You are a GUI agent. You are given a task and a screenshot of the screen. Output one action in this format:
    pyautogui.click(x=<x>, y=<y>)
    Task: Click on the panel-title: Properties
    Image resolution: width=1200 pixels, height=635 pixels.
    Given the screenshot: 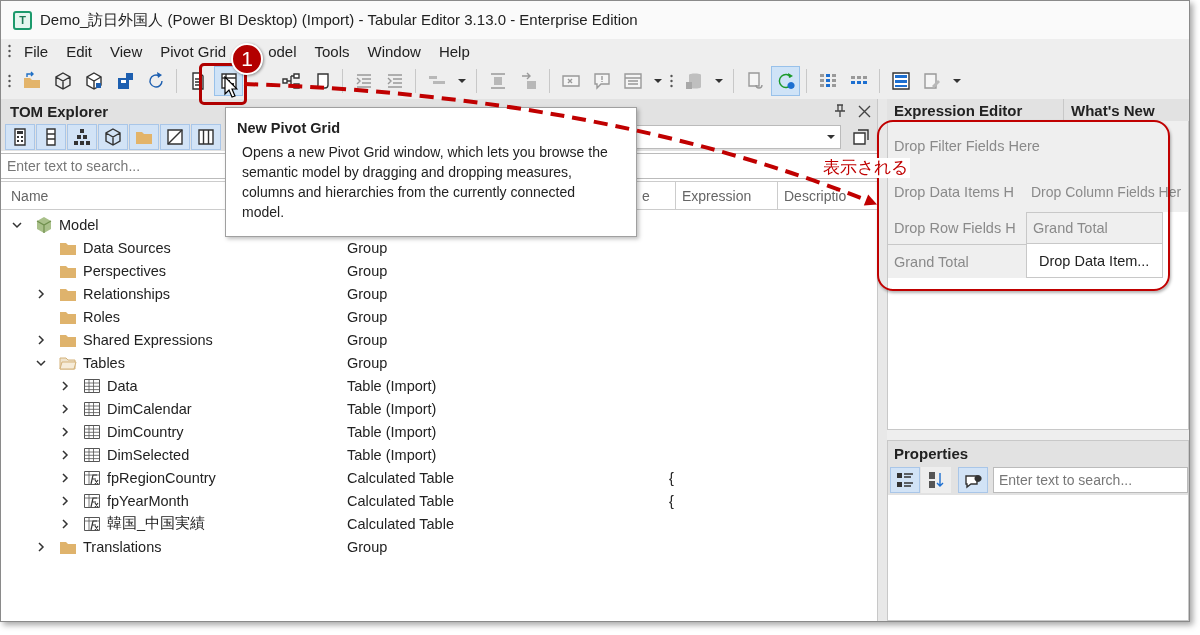 What is the action you would take?
    pyautogui.click(x=932, y=453)
    